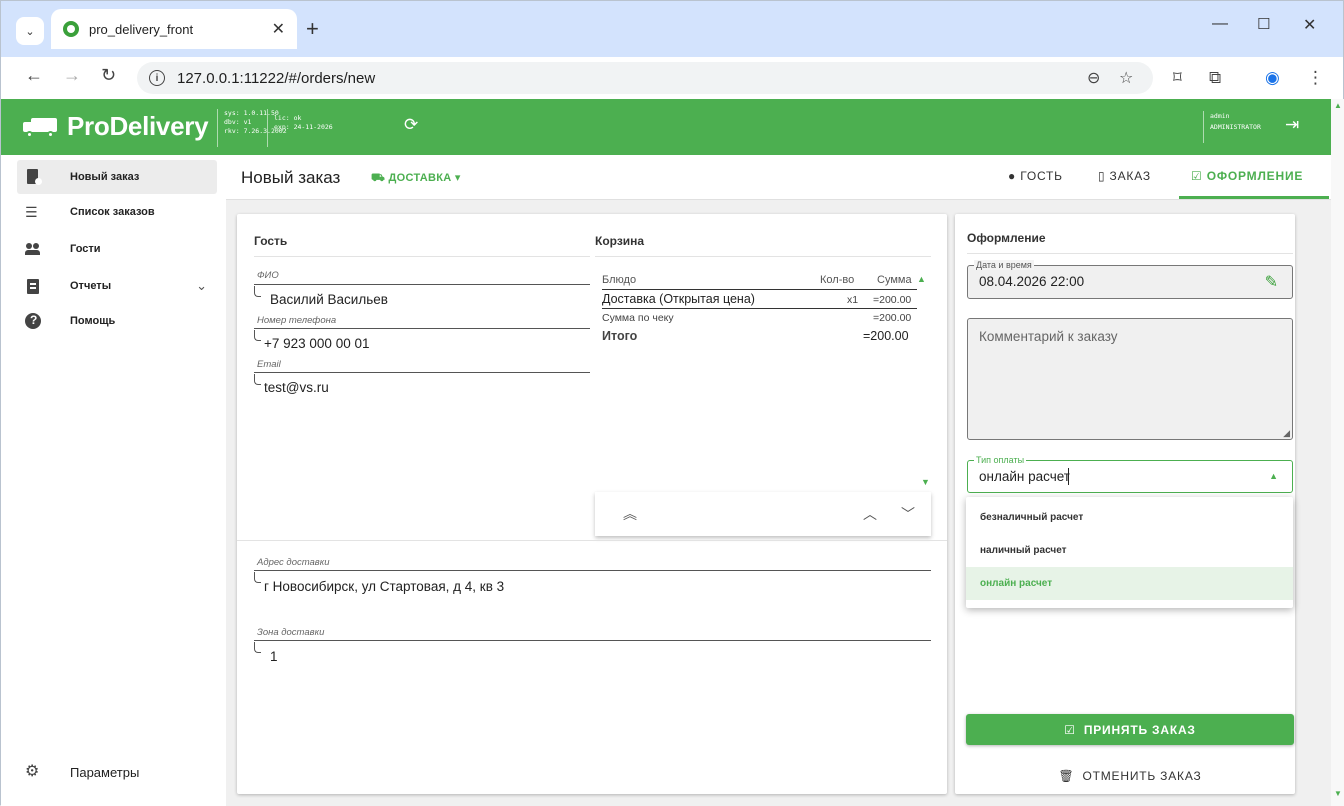 Image resolution: width=1344 pixels, height=806 pixels. Describe the element at coordinates (630, 514) in the screenshot. I see `double-chevron-up-icon: ︽` at that location.